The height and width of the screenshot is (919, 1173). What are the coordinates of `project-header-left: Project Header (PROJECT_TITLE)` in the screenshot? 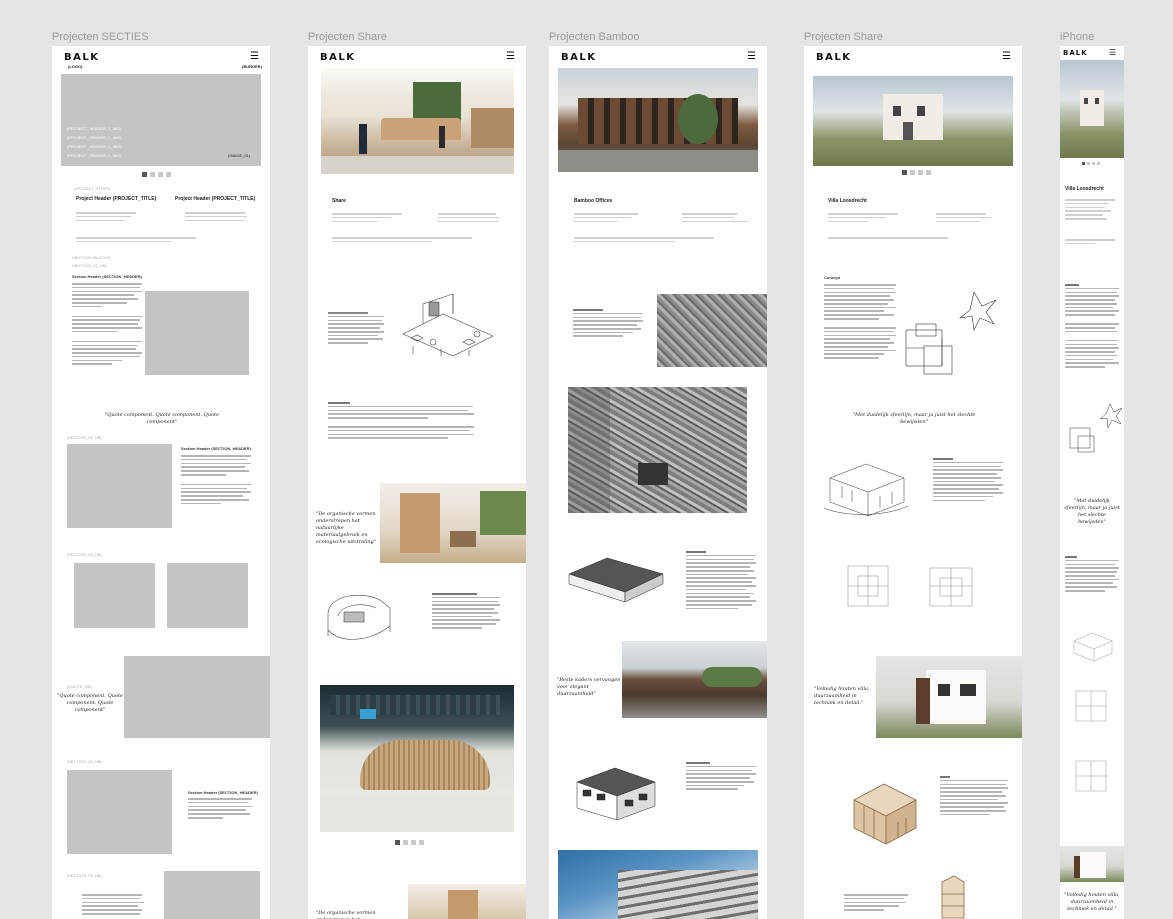 It's located at (116, 199).